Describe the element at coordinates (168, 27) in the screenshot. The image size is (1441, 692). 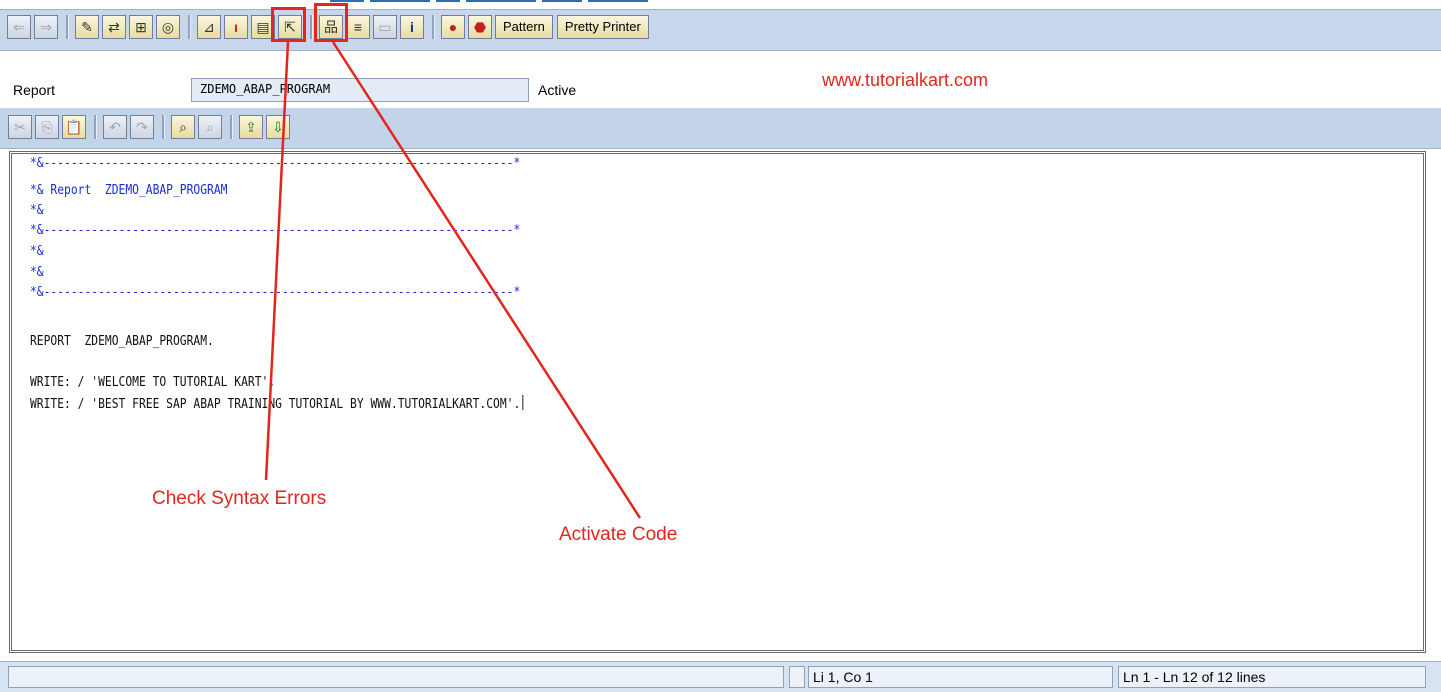
I see `object-list-icon: ◎` at that location.